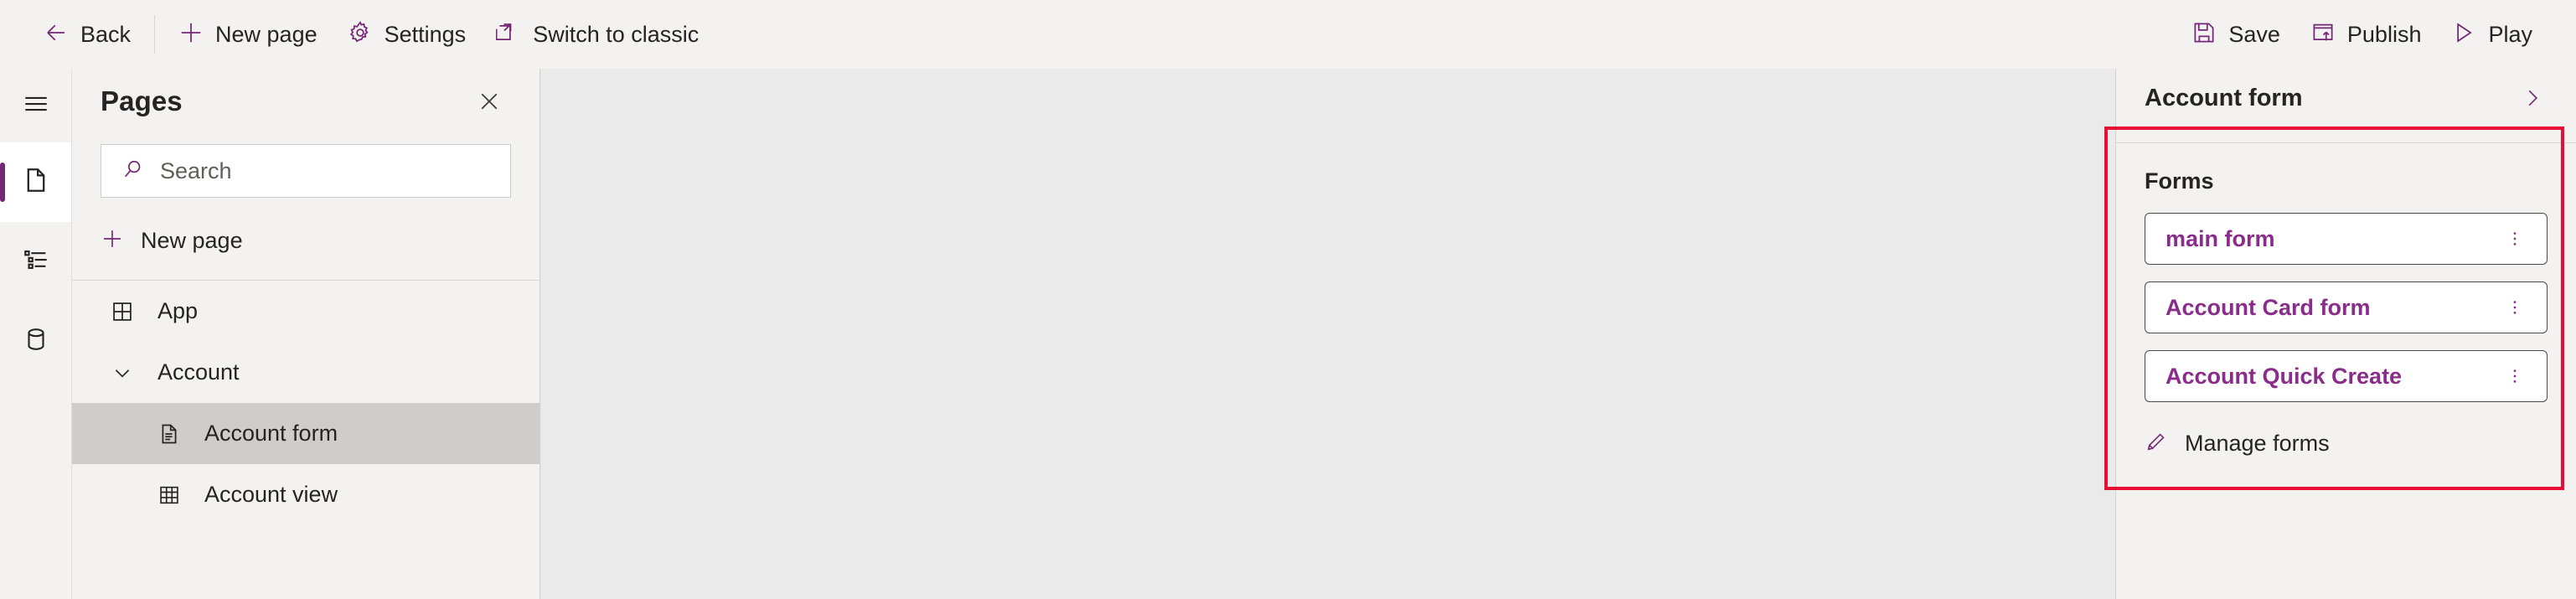  What do you see at coordinates (2284, 376) in the screenshot?
I see `form-card-label: Account Quick Create` at bounding box center [2284, 376].